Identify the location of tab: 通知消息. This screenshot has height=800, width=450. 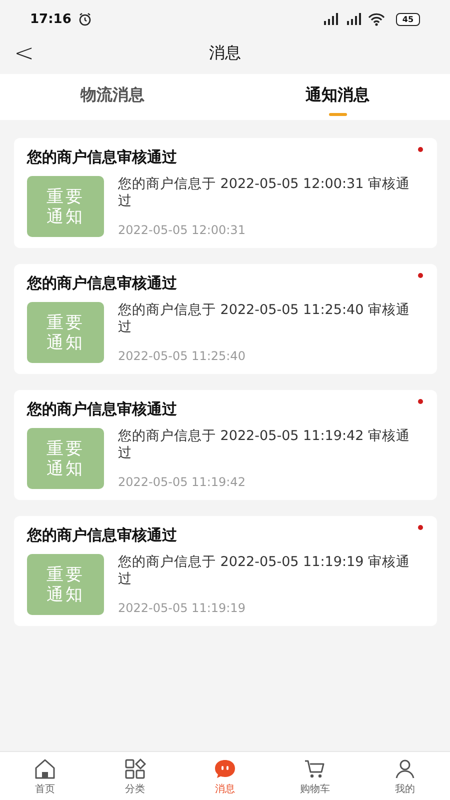
(337, 97).